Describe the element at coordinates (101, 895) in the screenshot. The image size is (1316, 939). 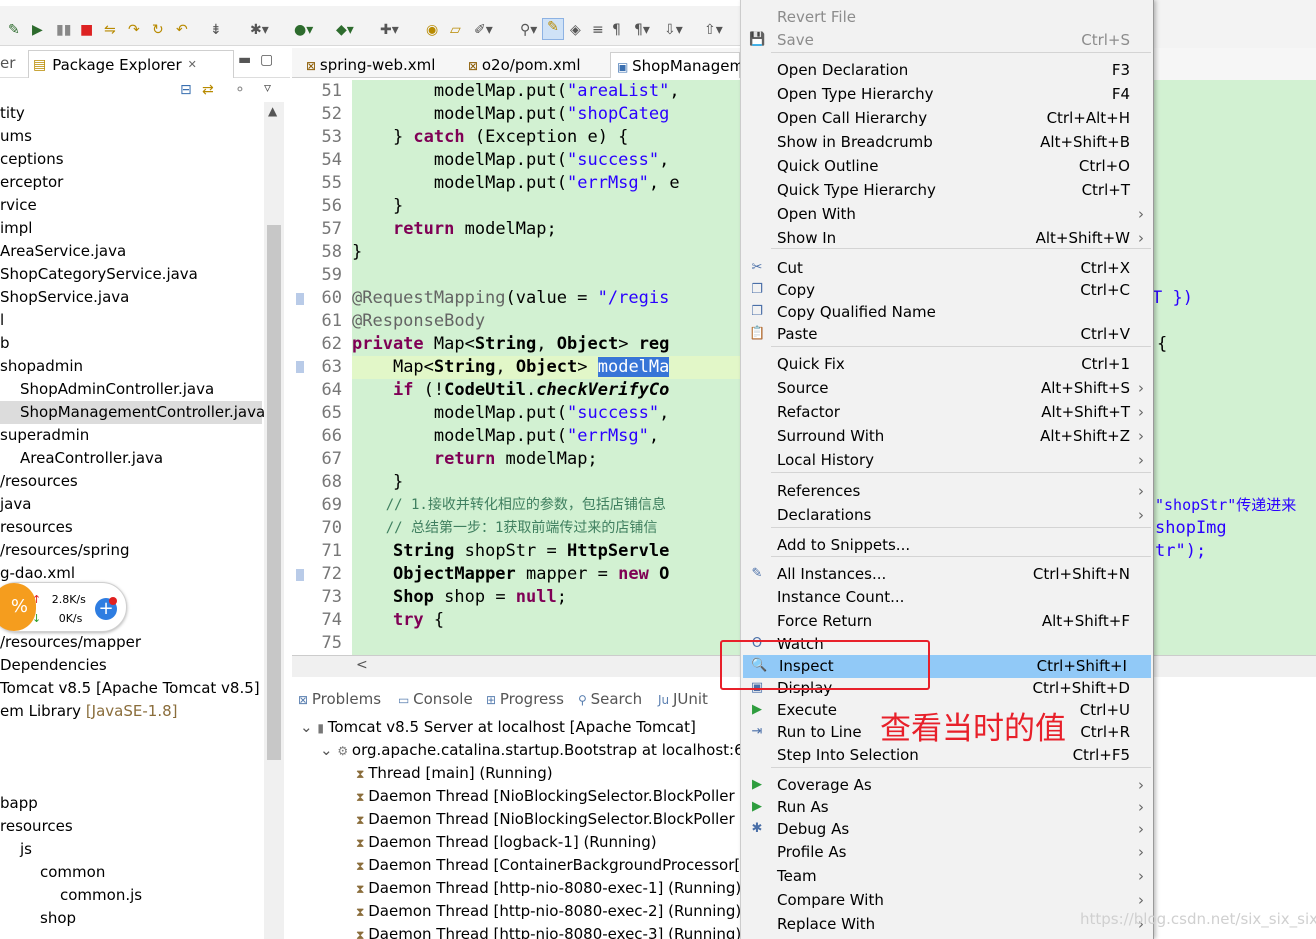
I see `tree-item: common.js` at that location.